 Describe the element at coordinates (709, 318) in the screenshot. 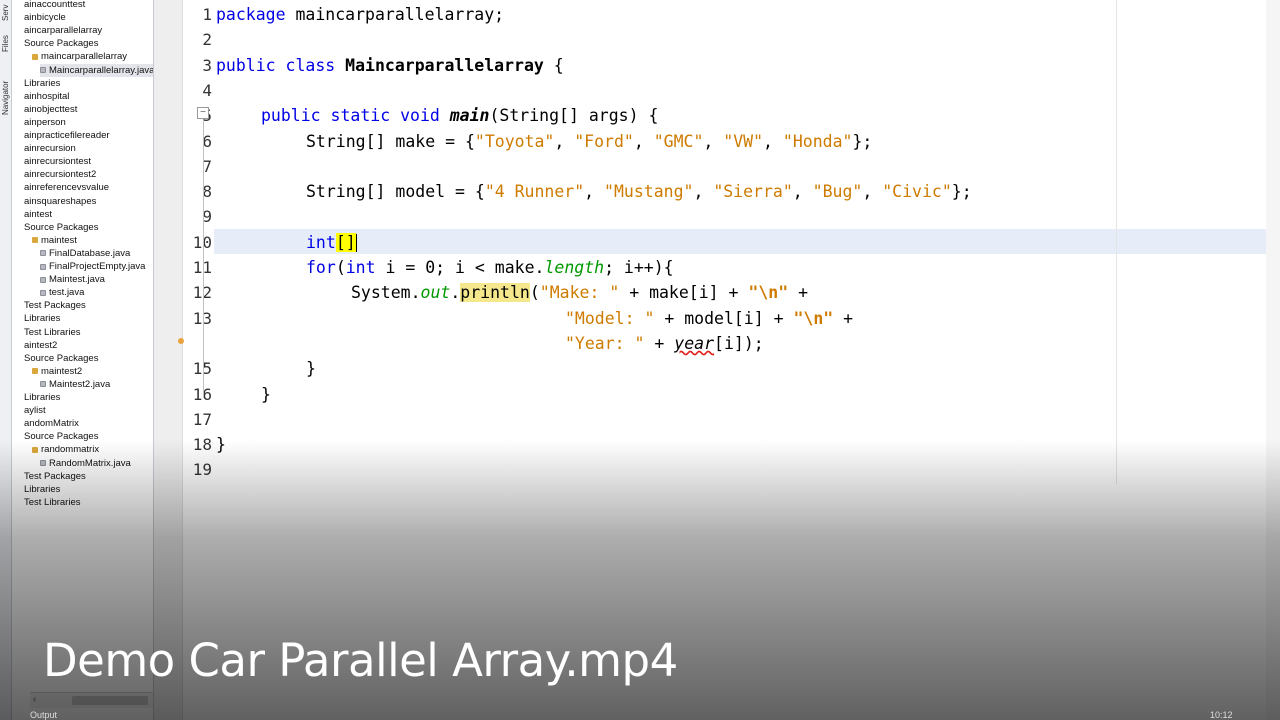

I see `code-line-13: "Model: " + model[i] + "\n" +` at that location.